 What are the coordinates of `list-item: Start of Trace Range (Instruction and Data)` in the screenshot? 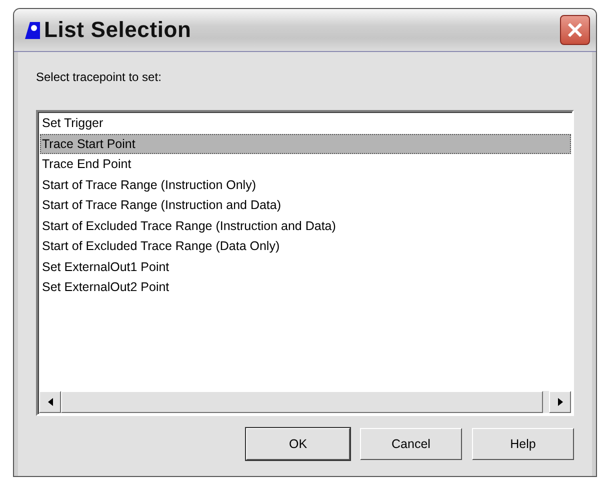 It's located at (305, 205).